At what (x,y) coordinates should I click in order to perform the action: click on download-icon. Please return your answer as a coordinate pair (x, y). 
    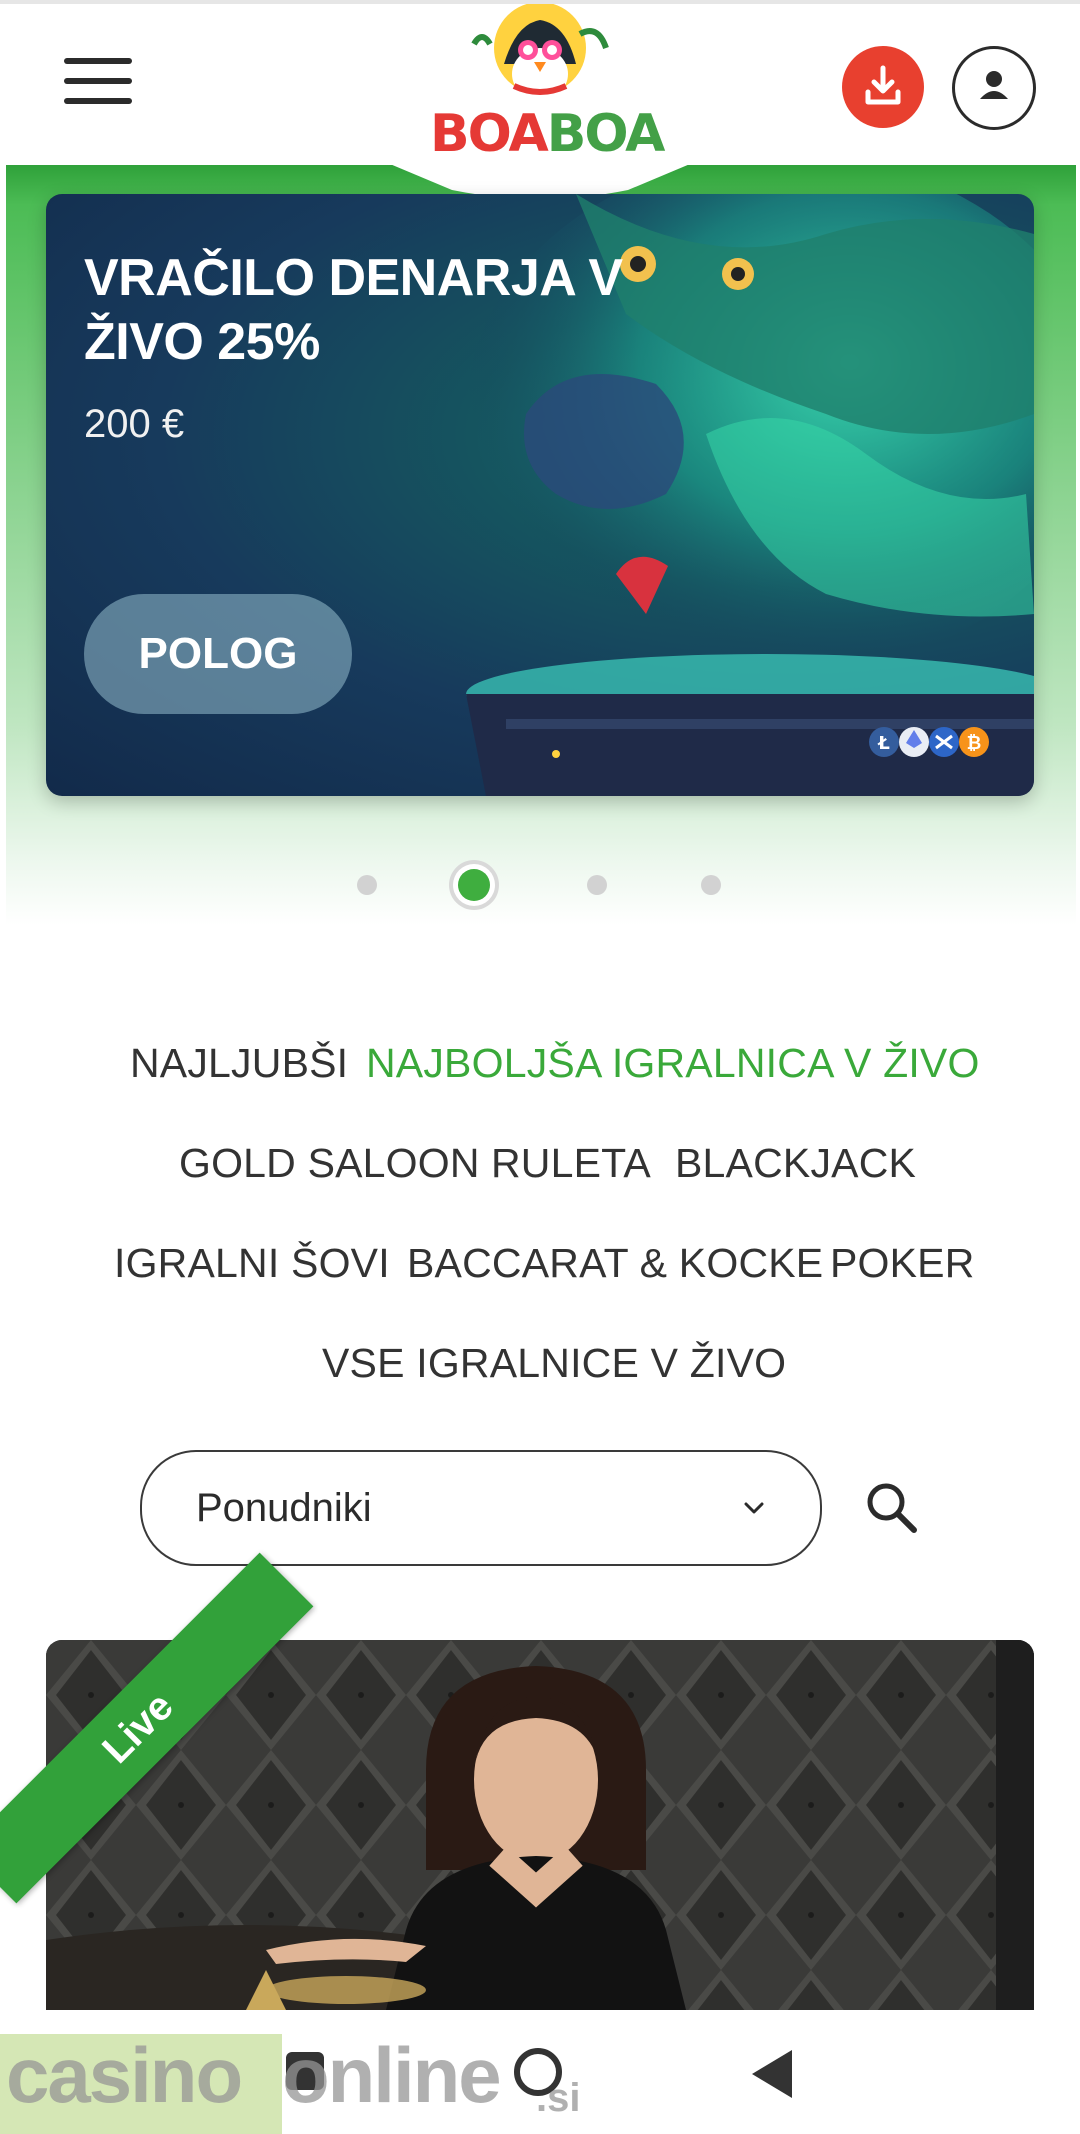
    Looking at the image, I should click on (883, 85).